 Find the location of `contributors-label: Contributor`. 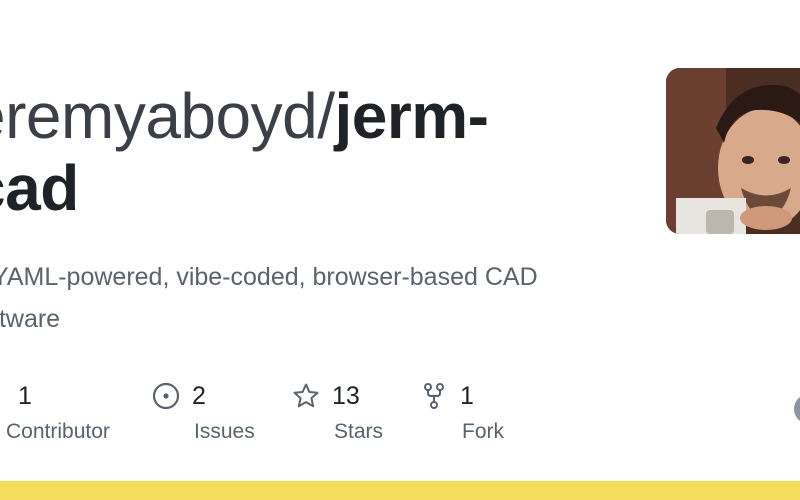

contributors-label: Contributor is located at coordinates (58, 431).